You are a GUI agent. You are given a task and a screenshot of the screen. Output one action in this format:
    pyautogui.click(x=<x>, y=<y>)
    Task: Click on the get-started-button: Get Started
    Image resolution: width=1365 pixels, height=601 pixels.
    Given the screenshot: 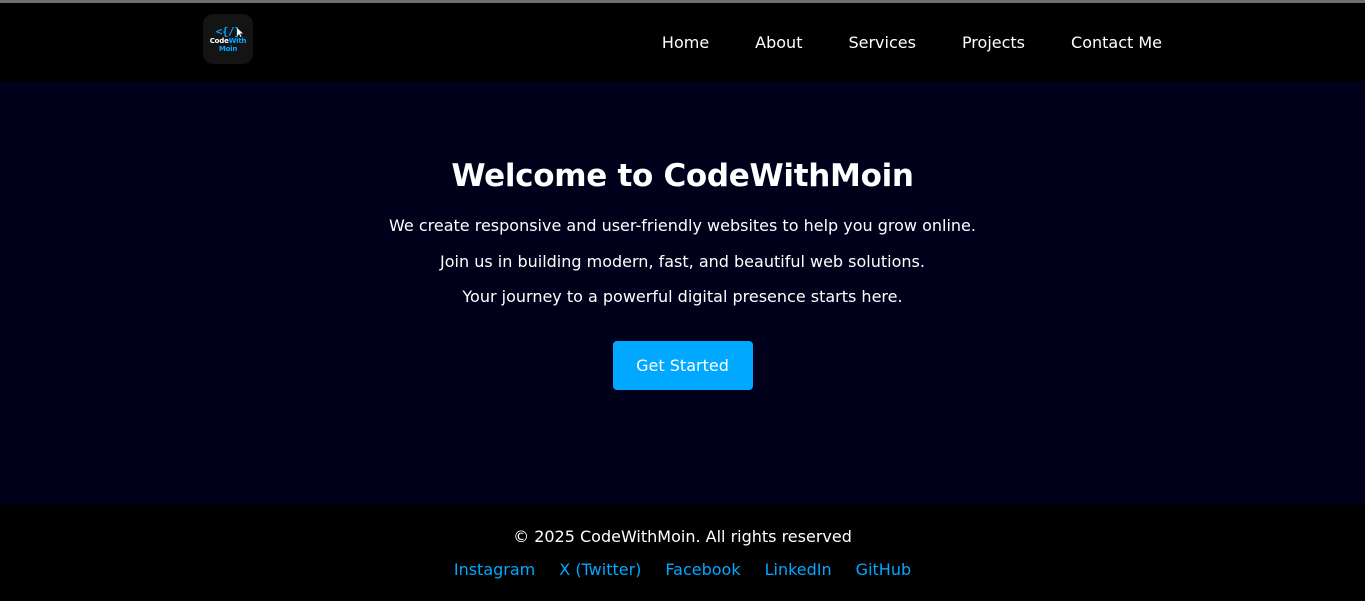 What is the action you would take?
    pyautogui.click(x=682, y=365)
    